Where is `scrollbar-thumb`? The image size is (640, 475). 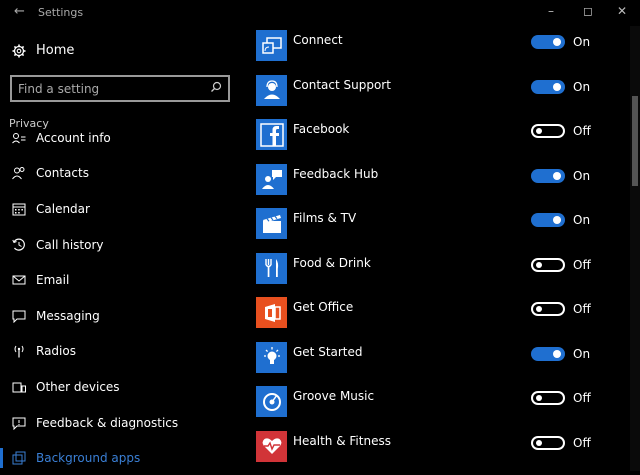
scrollbar-thumb is located at coordinates (635, 141).